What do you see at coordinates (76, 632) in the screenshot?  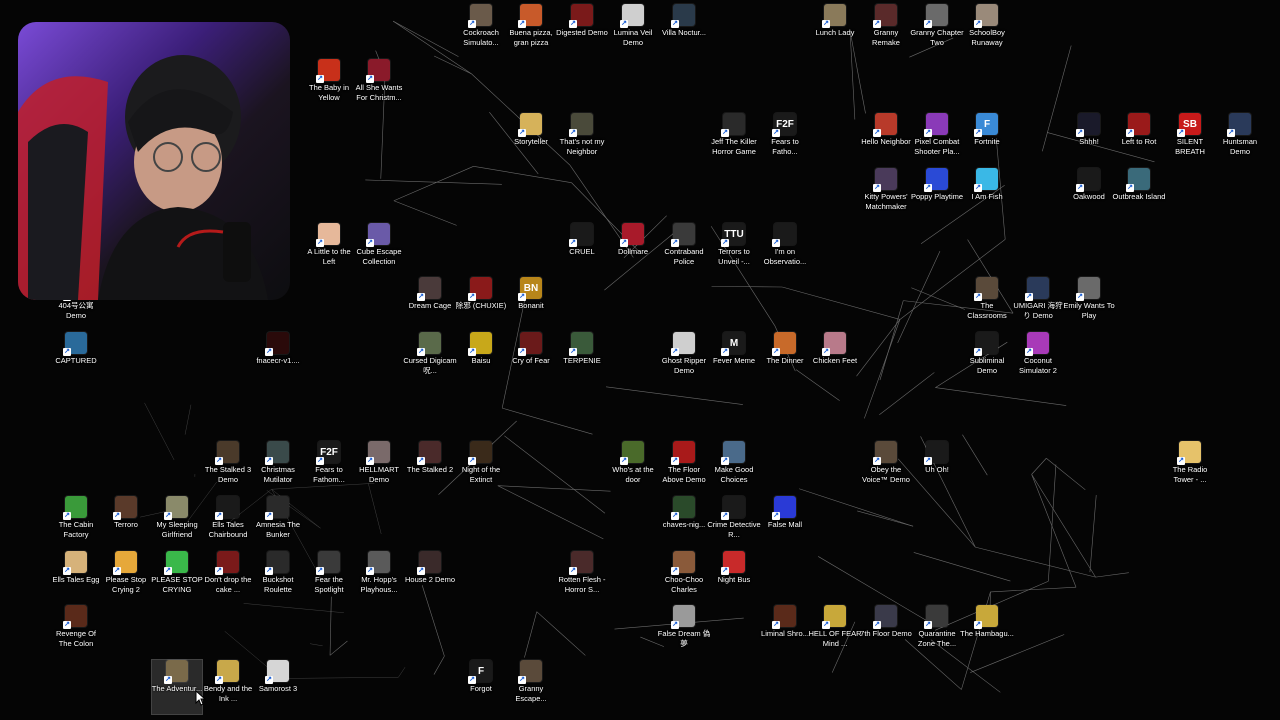 I see `desktop-shortcut: ↗ Revenge Of The Colon` at bounding box center [76, 632].